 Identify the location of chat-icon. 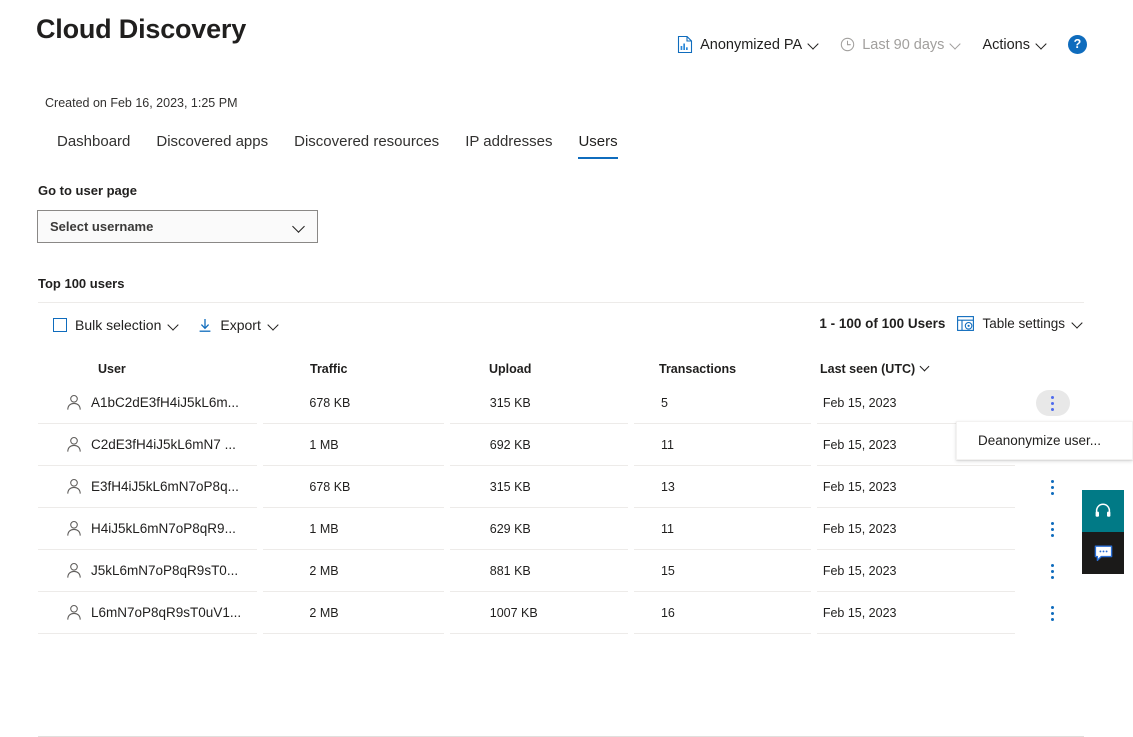
(1103, 553).